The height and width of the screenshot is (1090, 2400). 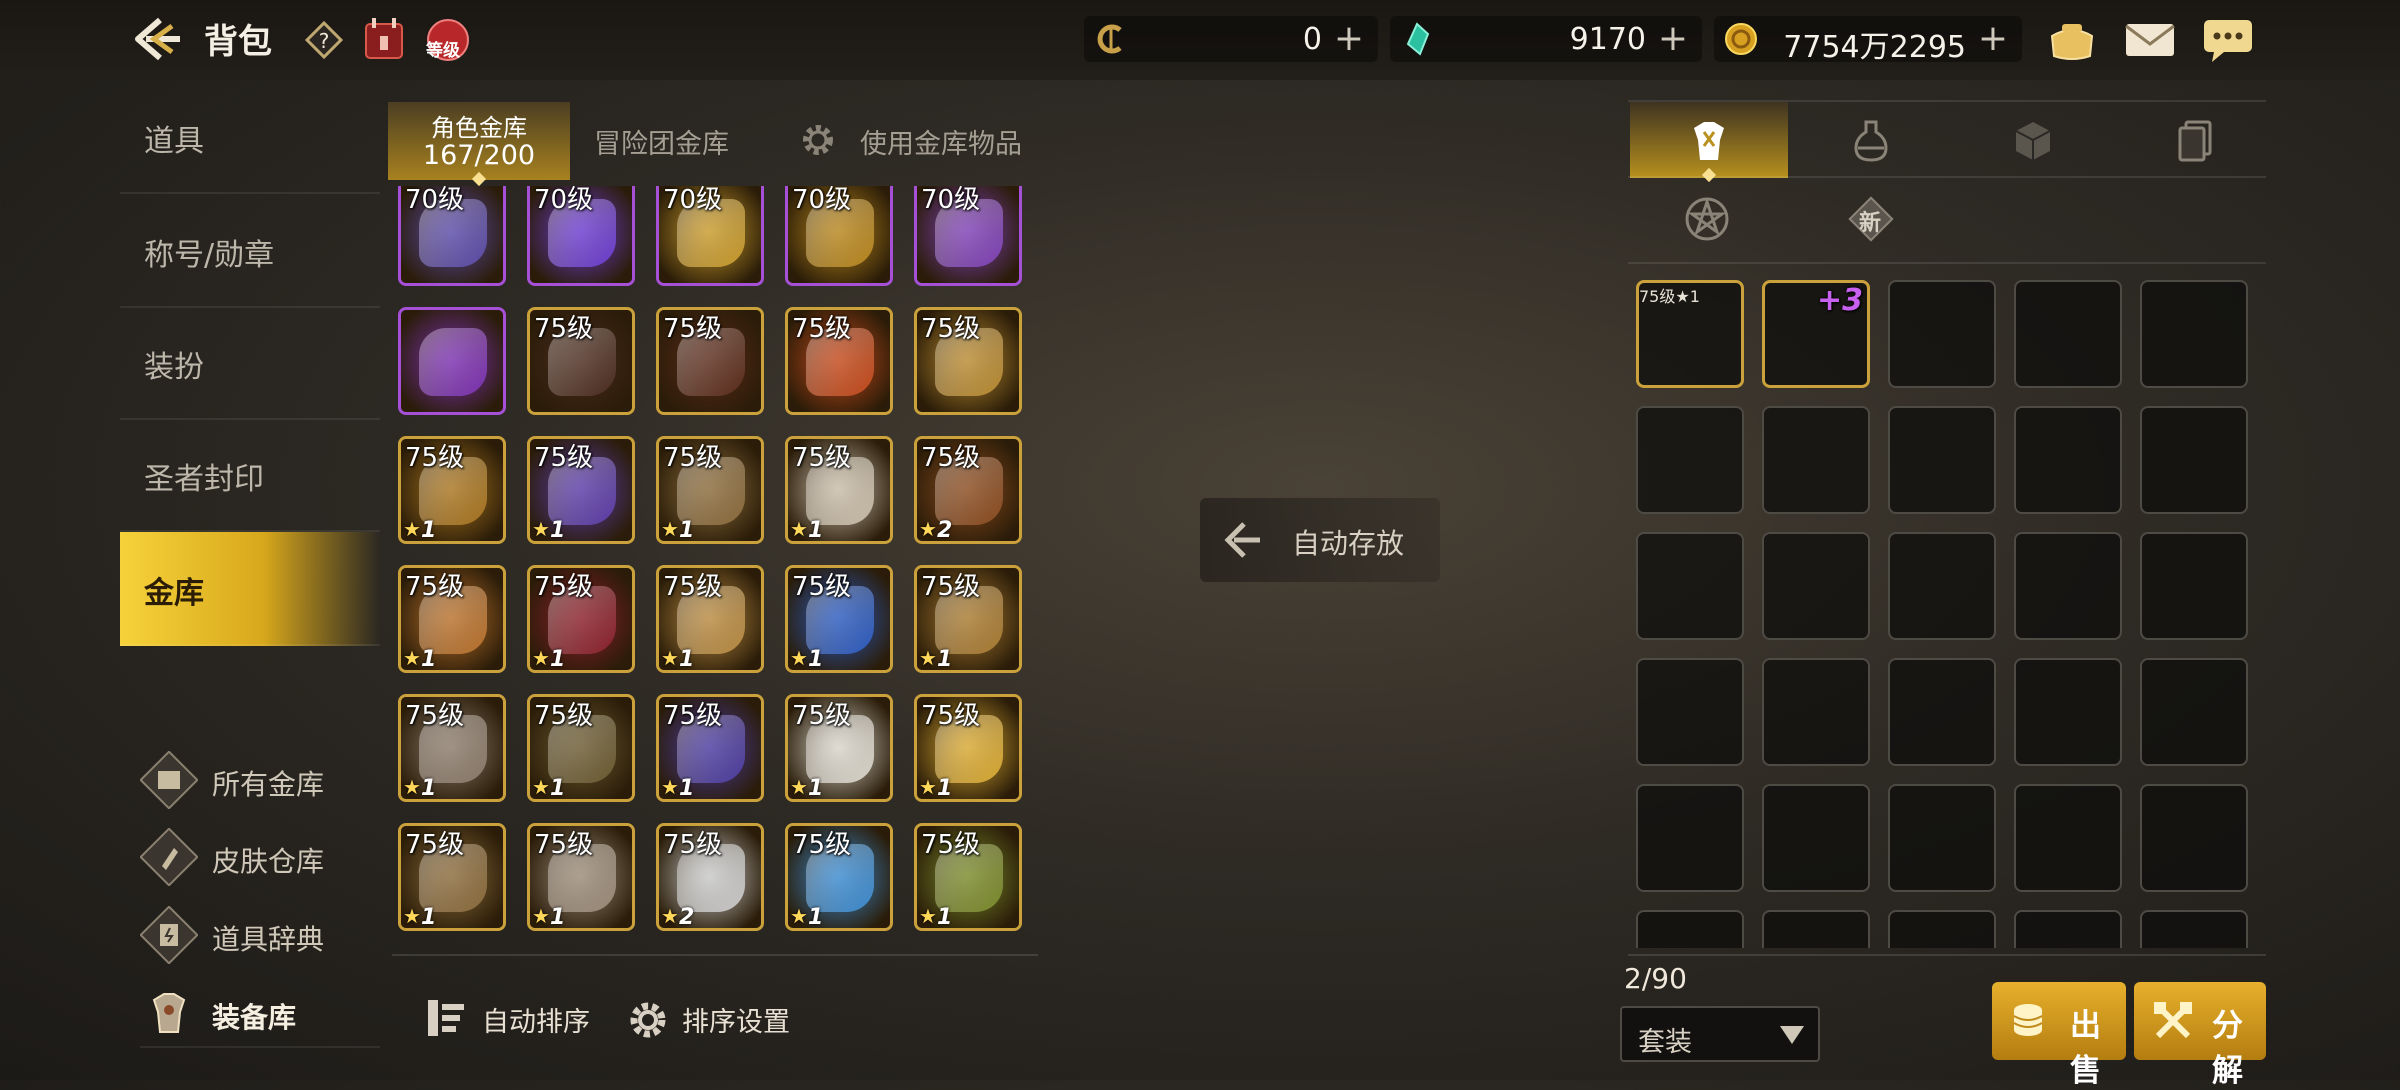 What do you see at coordinates (384, 39) in the screenshot?
I see `calendar-icon` at bounding box center [384, 39].